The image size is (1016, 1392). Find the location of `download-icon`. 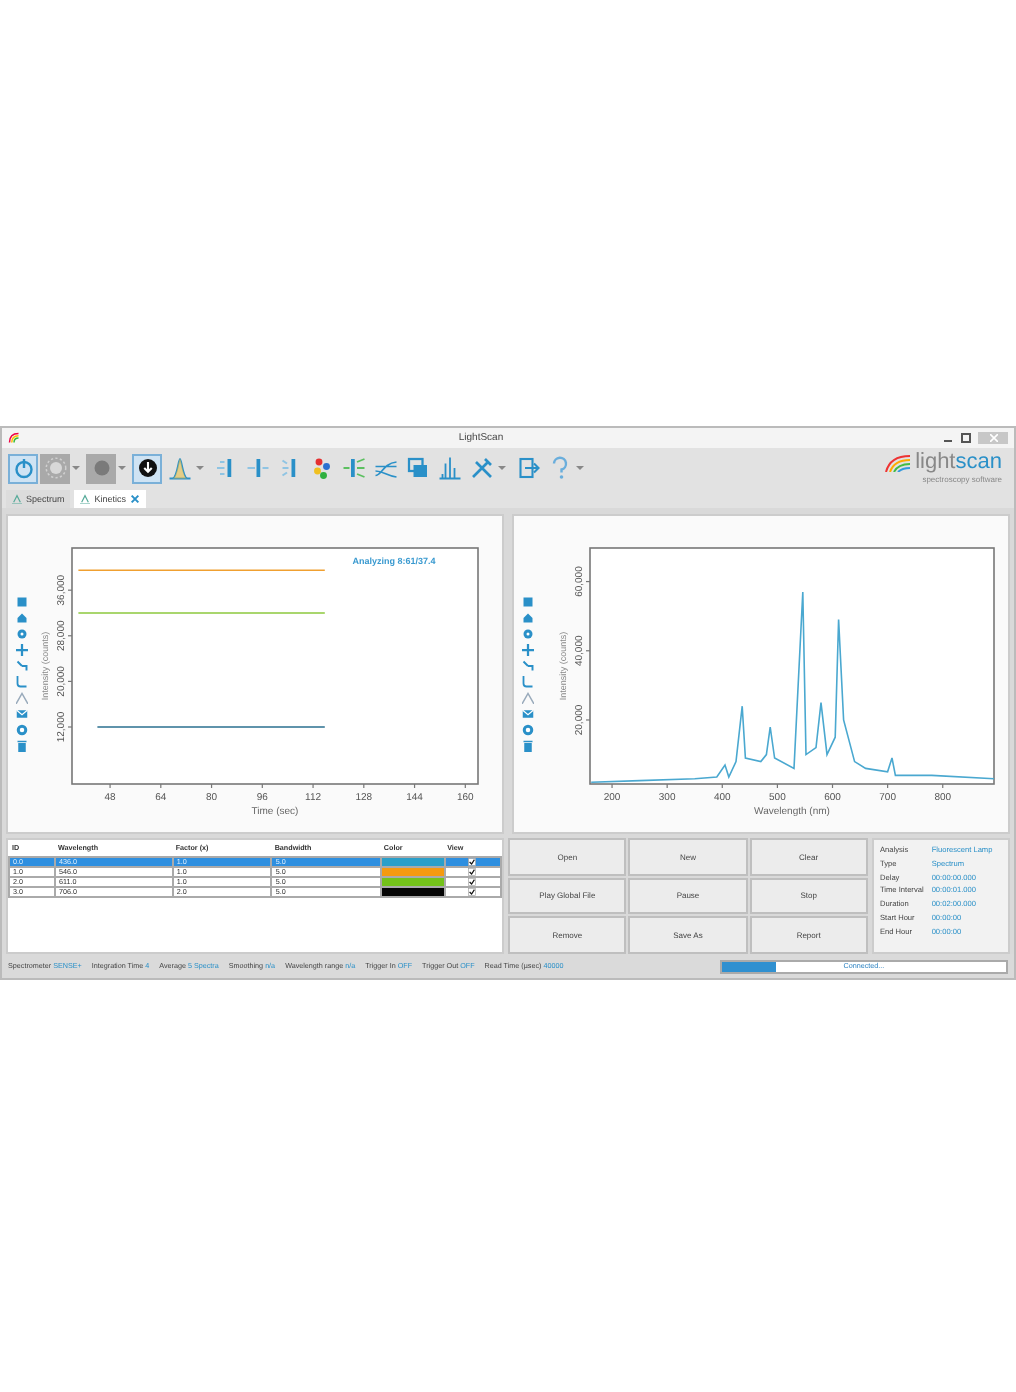

download-icon is located at coordinates (147, 468).